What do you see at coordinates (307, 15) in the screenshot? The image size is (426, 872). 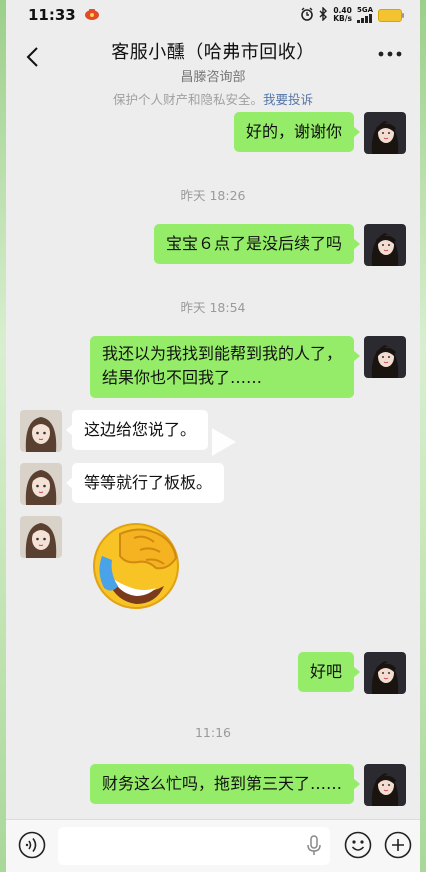 I see `alarm-icon` at bounding box center [307, 15].